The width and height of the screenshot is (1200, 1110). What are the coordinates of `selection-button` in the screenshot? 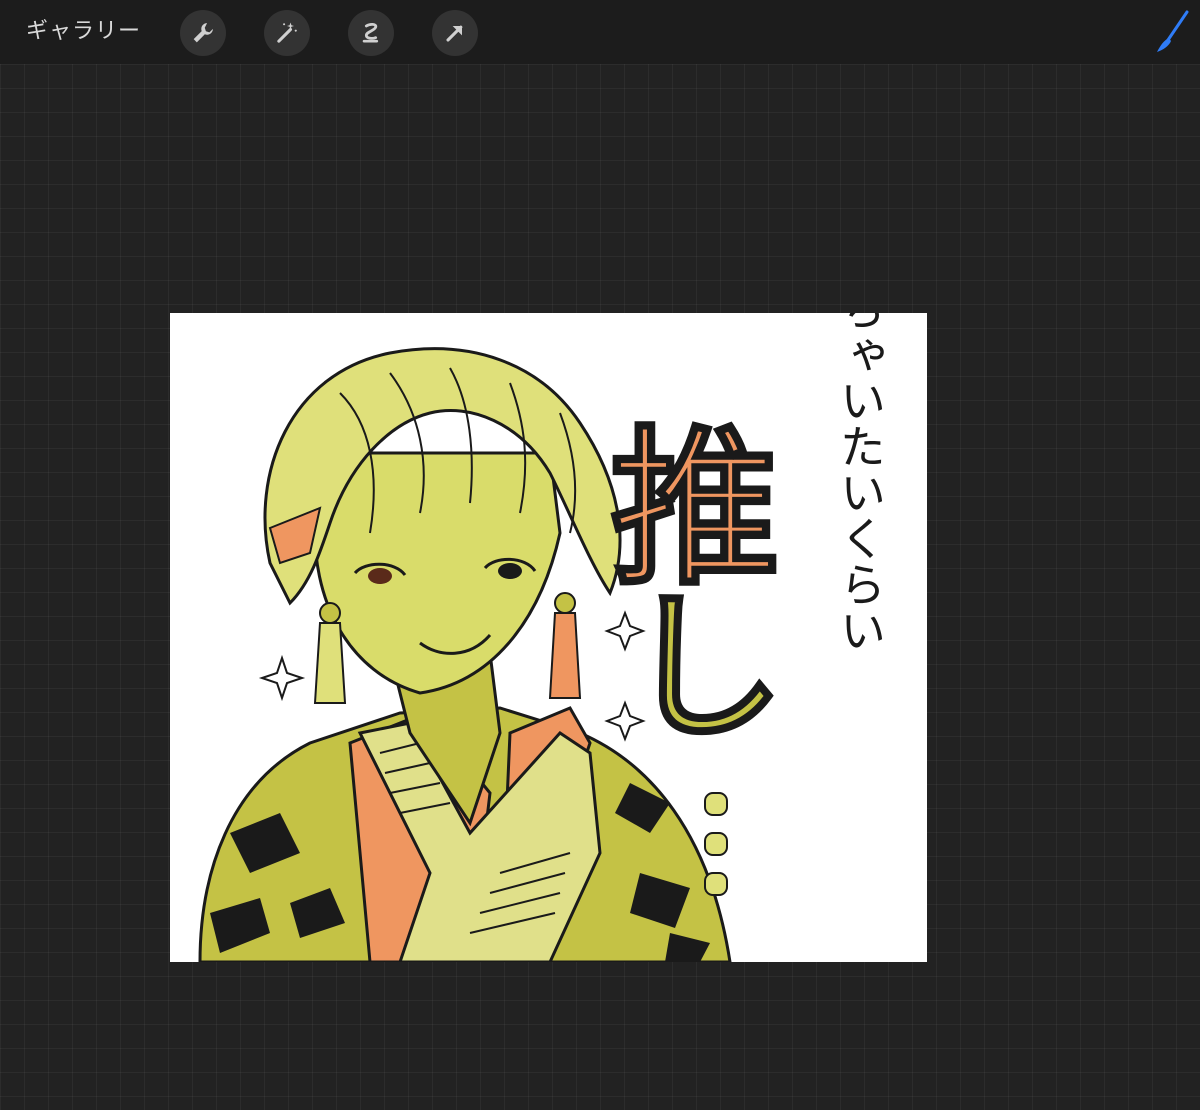 It's located at (371, 33).